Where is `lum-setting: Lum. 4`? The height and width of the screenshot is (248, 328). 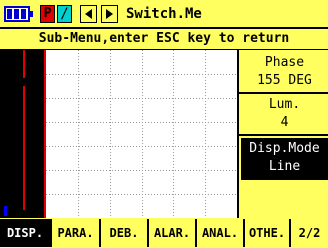
lum-setting: Lum. 4 is located at coordinates (284, 114).